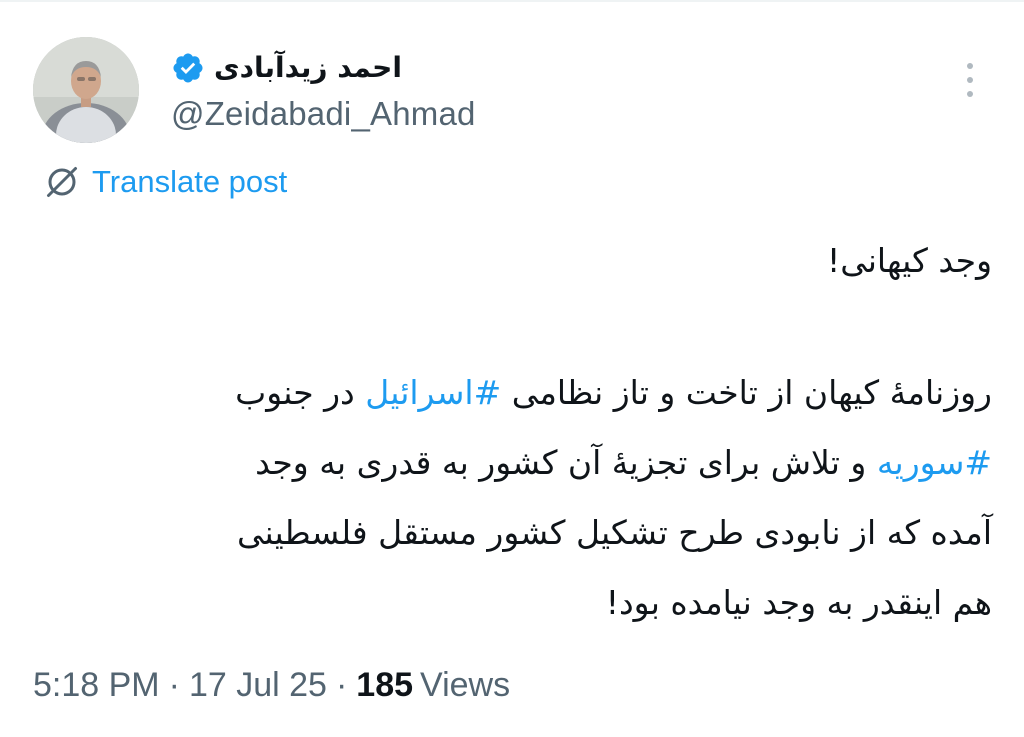 The image size is (1024, 737). Describe the element at coordinates (746, 392) in the screenshot. I see `tweet-text-segment: روزنامهٔ کیهان از تاخت و تاز نظامی` at that location.